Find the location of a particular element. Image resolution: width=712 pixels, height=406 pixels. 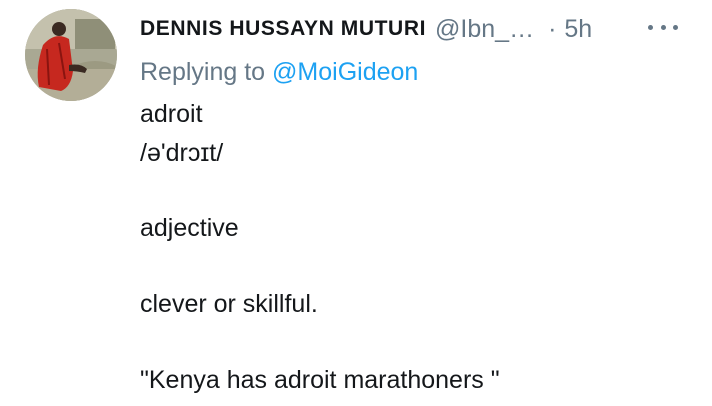

replying-prefix: Replying to is located at coordinates (206, 72).